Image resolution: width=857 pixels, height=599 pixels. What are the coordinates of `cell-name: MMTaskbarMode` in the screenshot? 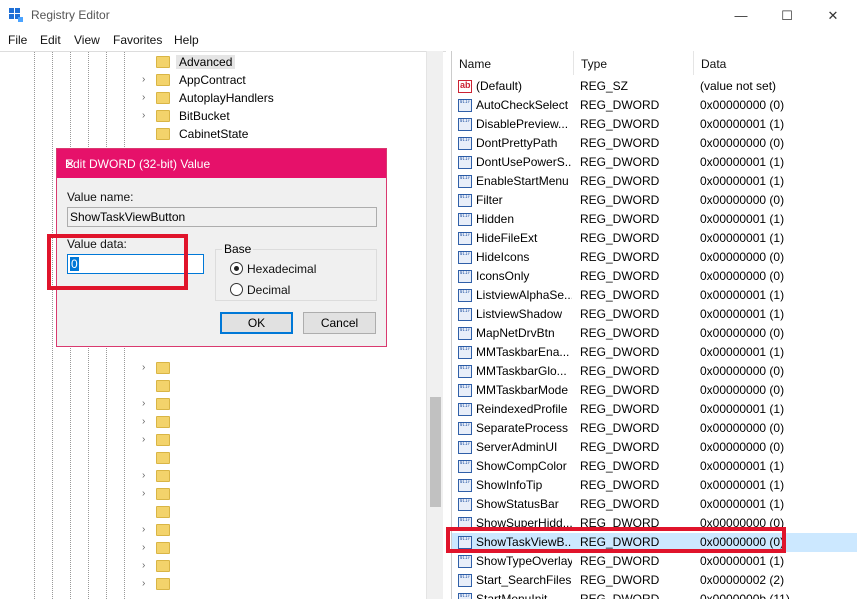 It's located at (522, 390).